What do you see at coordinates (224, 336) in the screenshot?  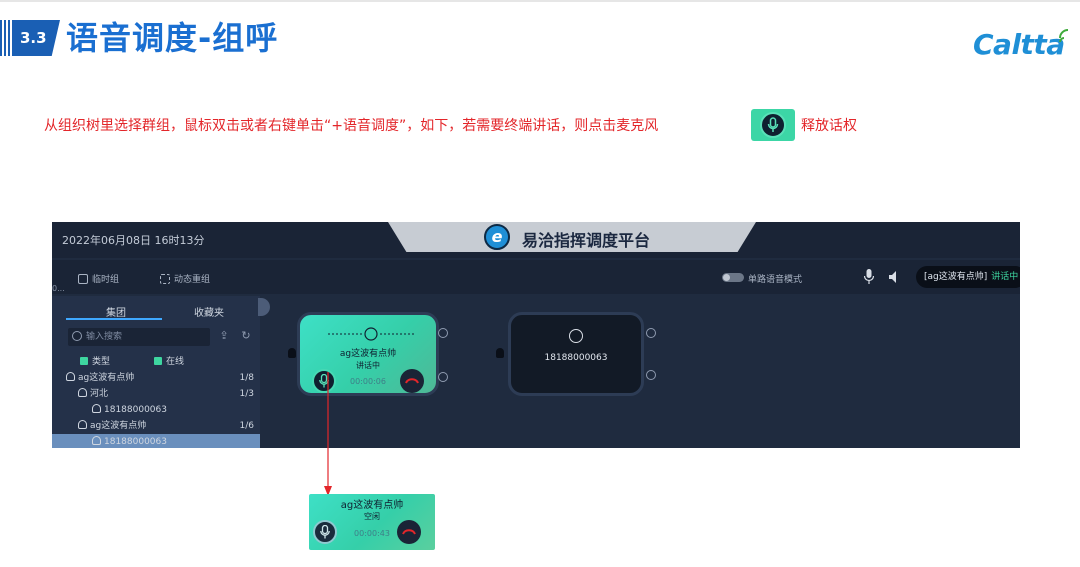 I see `share-icon: ⇪` at bounding box center [224, 336].